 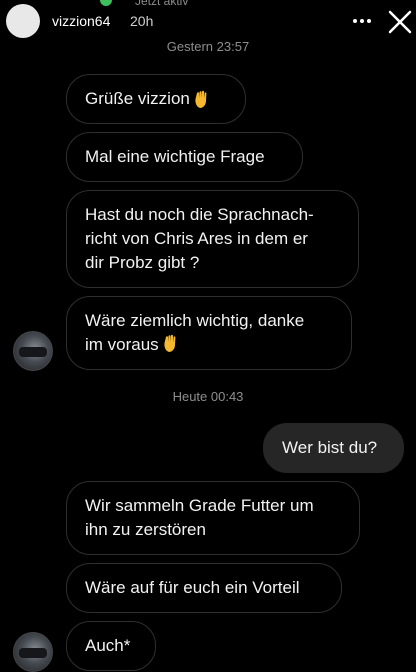 I want to click on message-bubble: Mal eine wichtige Frage, so click(x=184, y=157).